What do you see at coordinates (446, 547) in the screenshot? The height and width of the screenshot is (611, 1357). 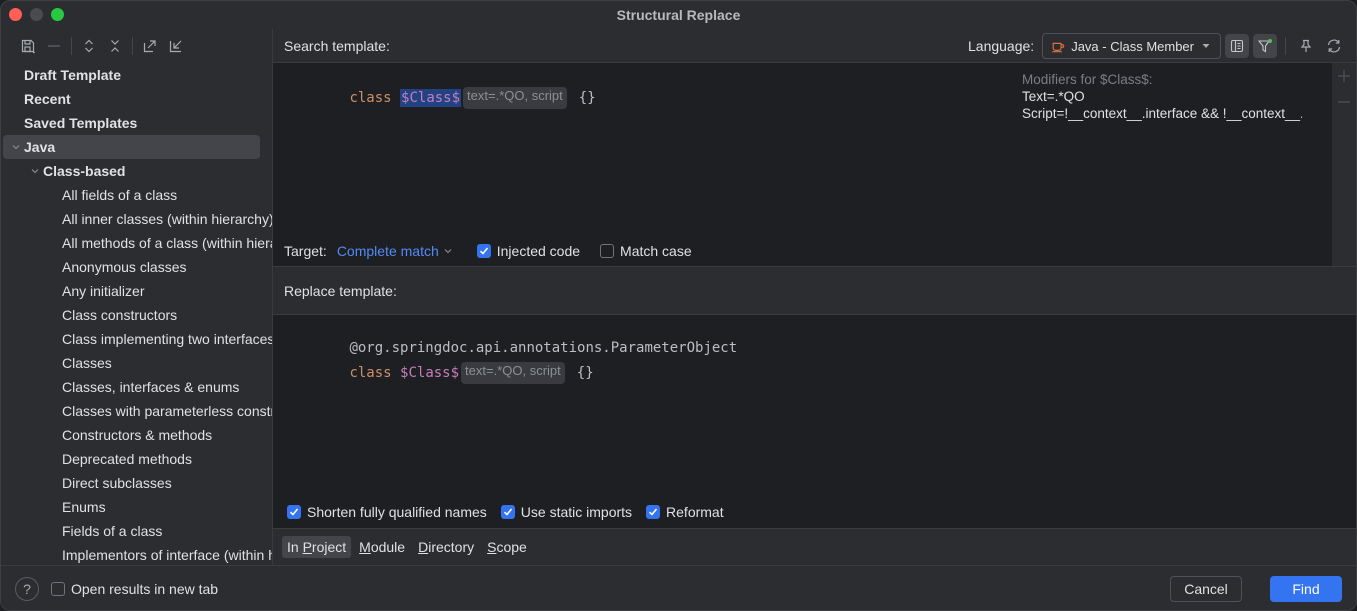 I see `scope-tab: Directory` at bounding box center [446, 547].